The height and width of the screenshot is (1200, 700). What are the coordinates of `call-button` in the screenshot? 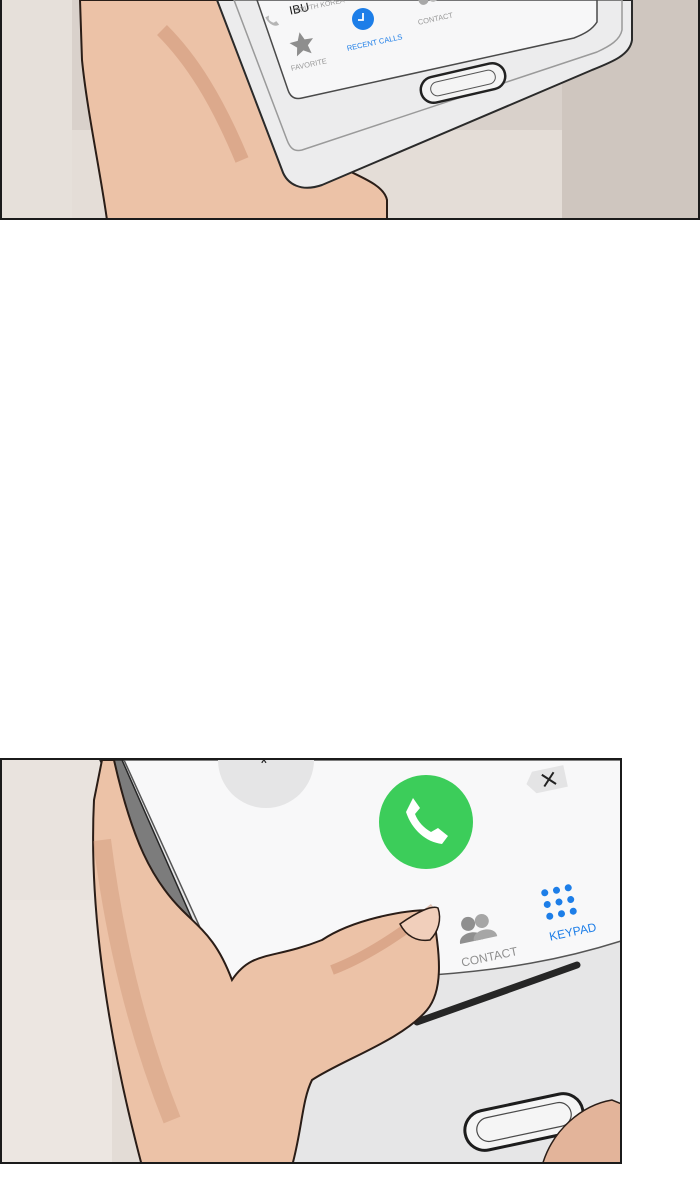 It's located at (426, 822).